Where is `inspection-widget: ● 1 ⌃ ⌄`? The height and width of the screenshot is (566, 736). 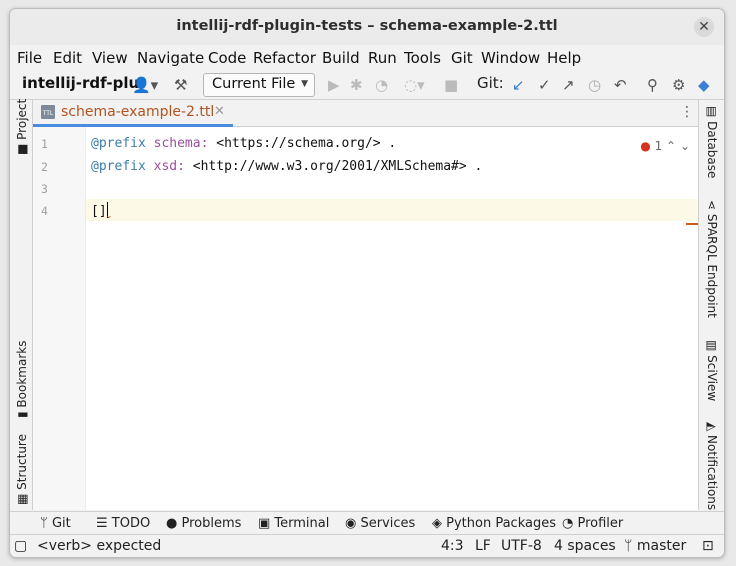 inspection-widget: ● 1 ⌃ ⌄ is located at coordinates (665, 146).